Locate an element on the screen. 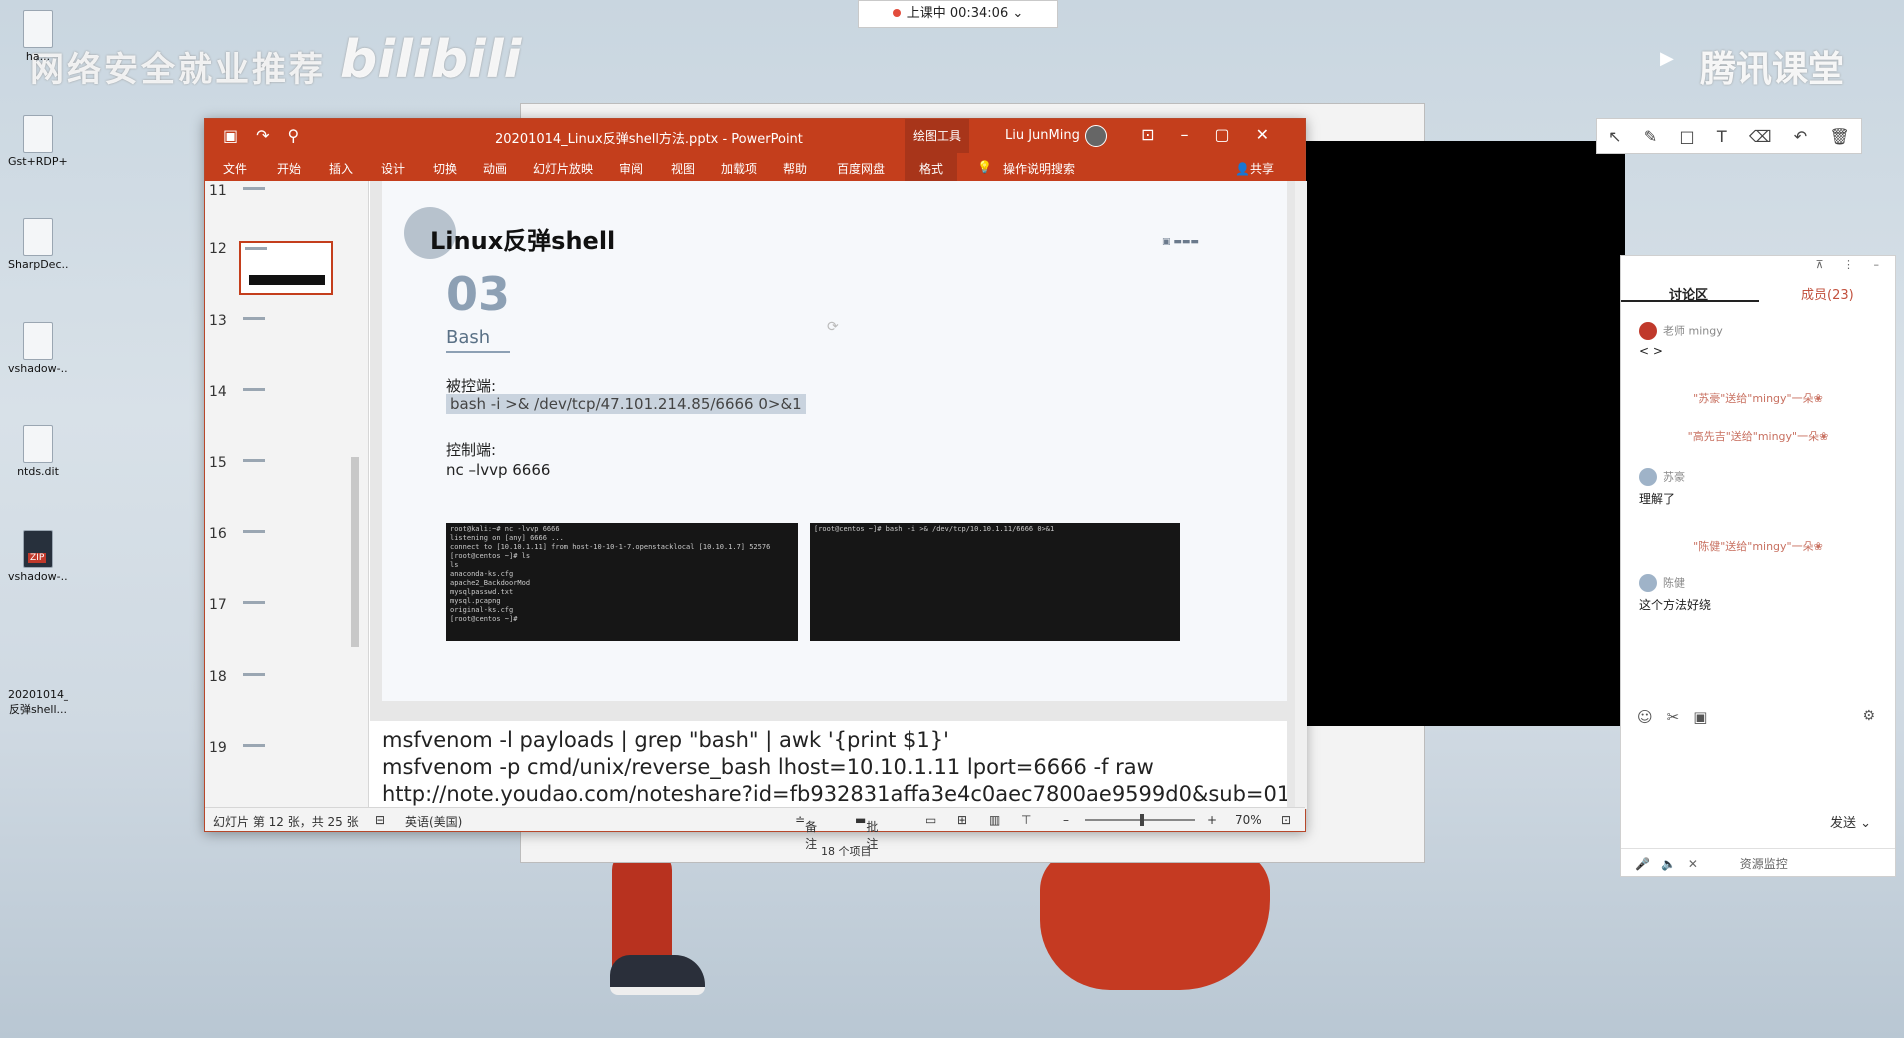 The width and height of the screenshot is (1904, 1038). image-icon: ▣ is located at coordinates (1707, 717).